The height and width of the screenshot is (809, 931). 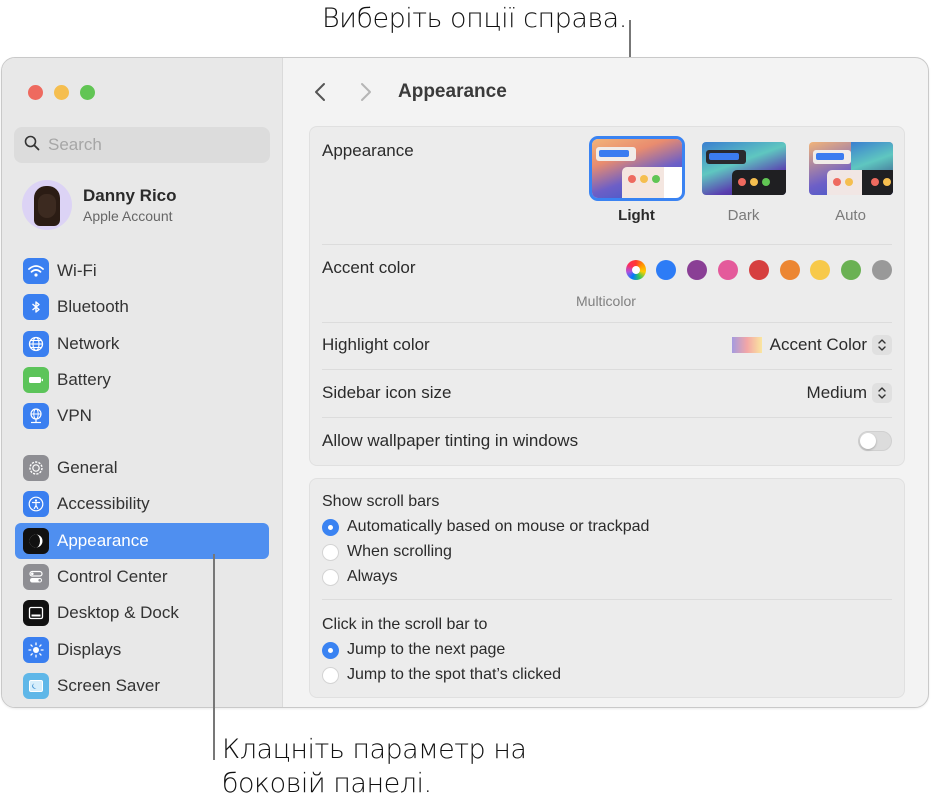 What do you see at coordinates (99, 205) in the screenshot?
I see `apple-account: Danny Rico Apple Account` at bounding box center [99, 205].